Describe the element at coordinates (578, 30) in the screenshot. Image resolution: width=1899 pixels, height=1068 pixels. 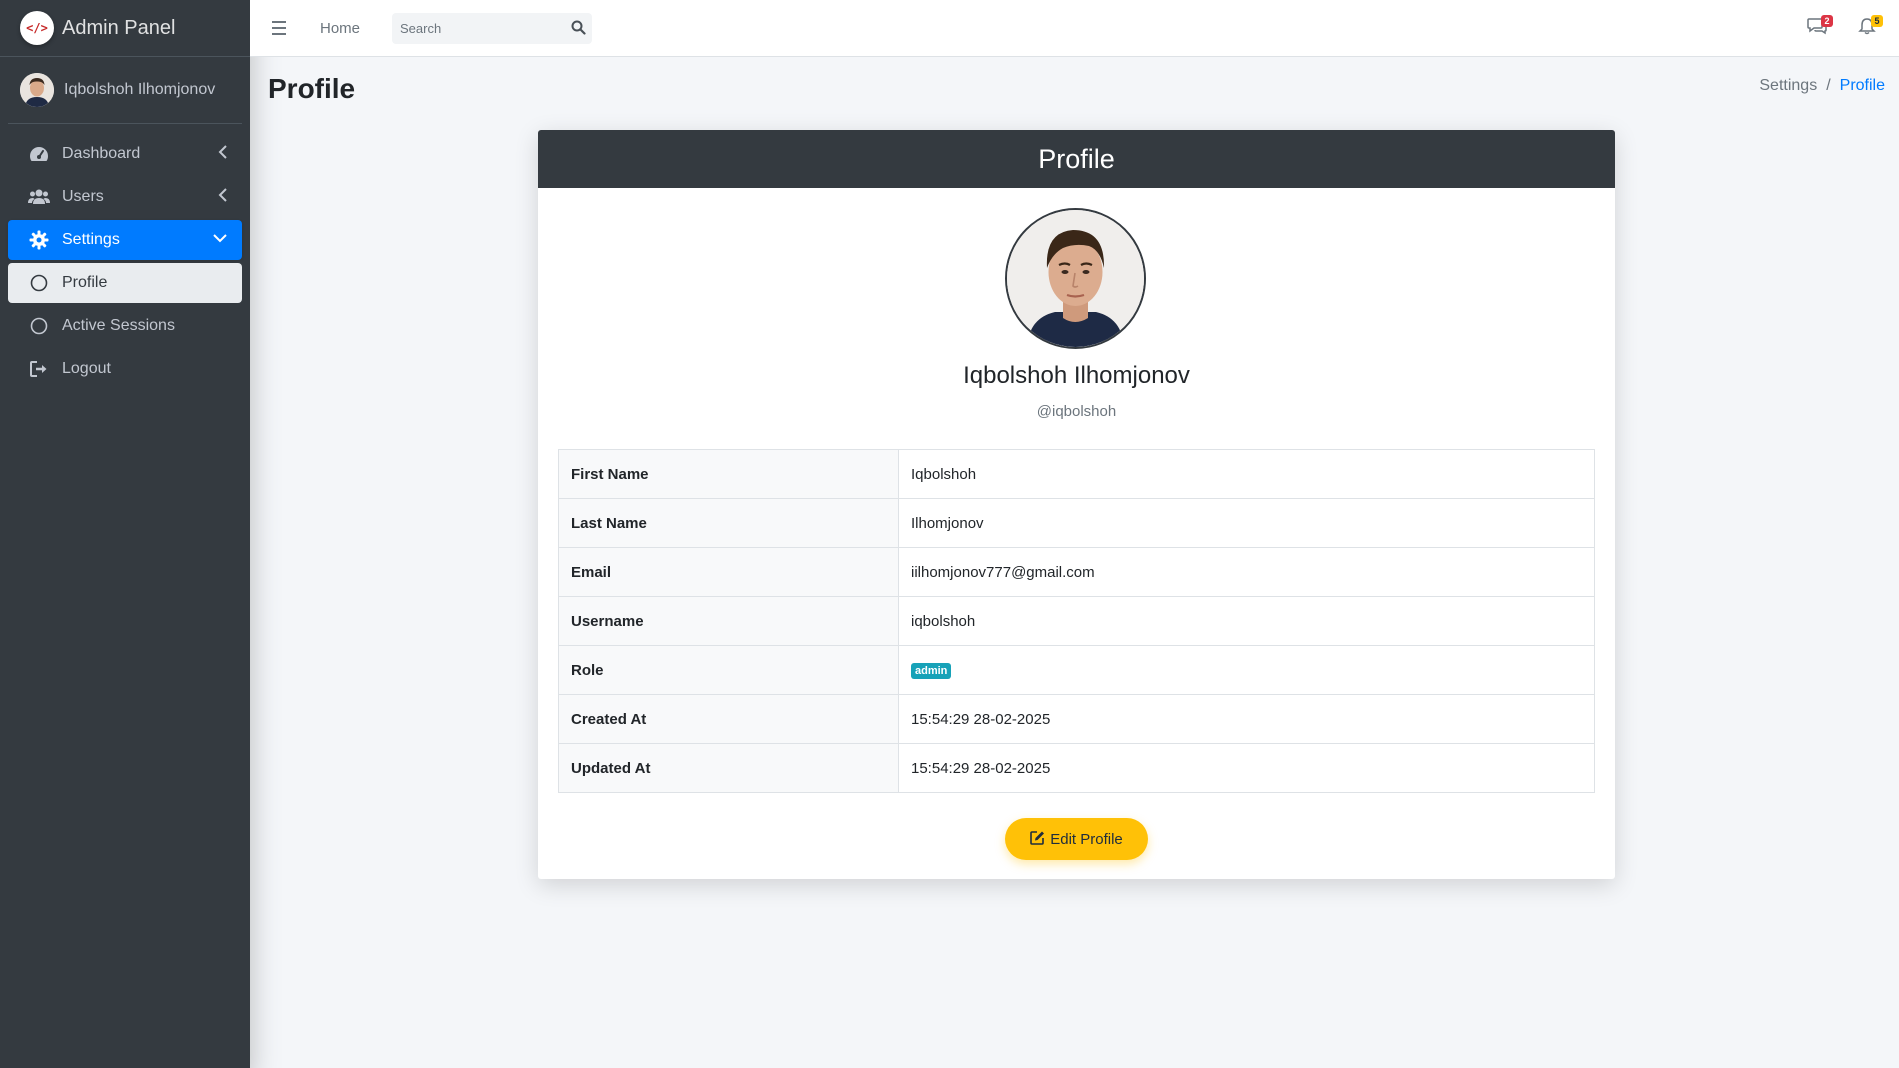
I see `search-icon` at that location.